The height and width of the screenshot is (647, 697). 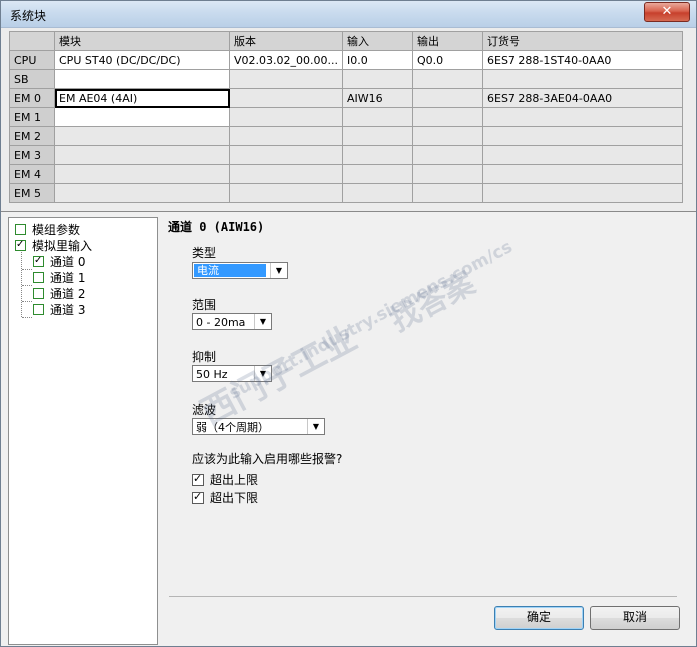 What do you see at coordinates (32, 117) in the screenshot?
I see `row-slot: EM 1` at bounding box center [32, 117].